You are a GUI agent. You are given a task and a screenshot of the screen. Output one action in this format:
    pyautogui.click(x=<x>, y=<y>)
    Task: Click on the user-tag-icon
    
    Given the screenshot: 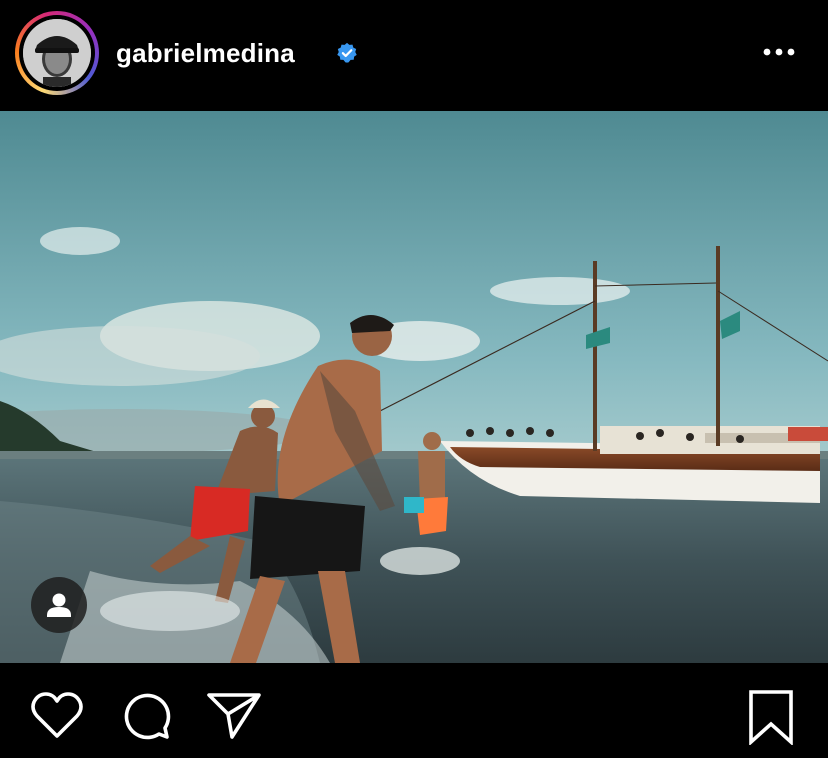 What is the action you would take?
    pyautogui.click(x=59, y=605)
    